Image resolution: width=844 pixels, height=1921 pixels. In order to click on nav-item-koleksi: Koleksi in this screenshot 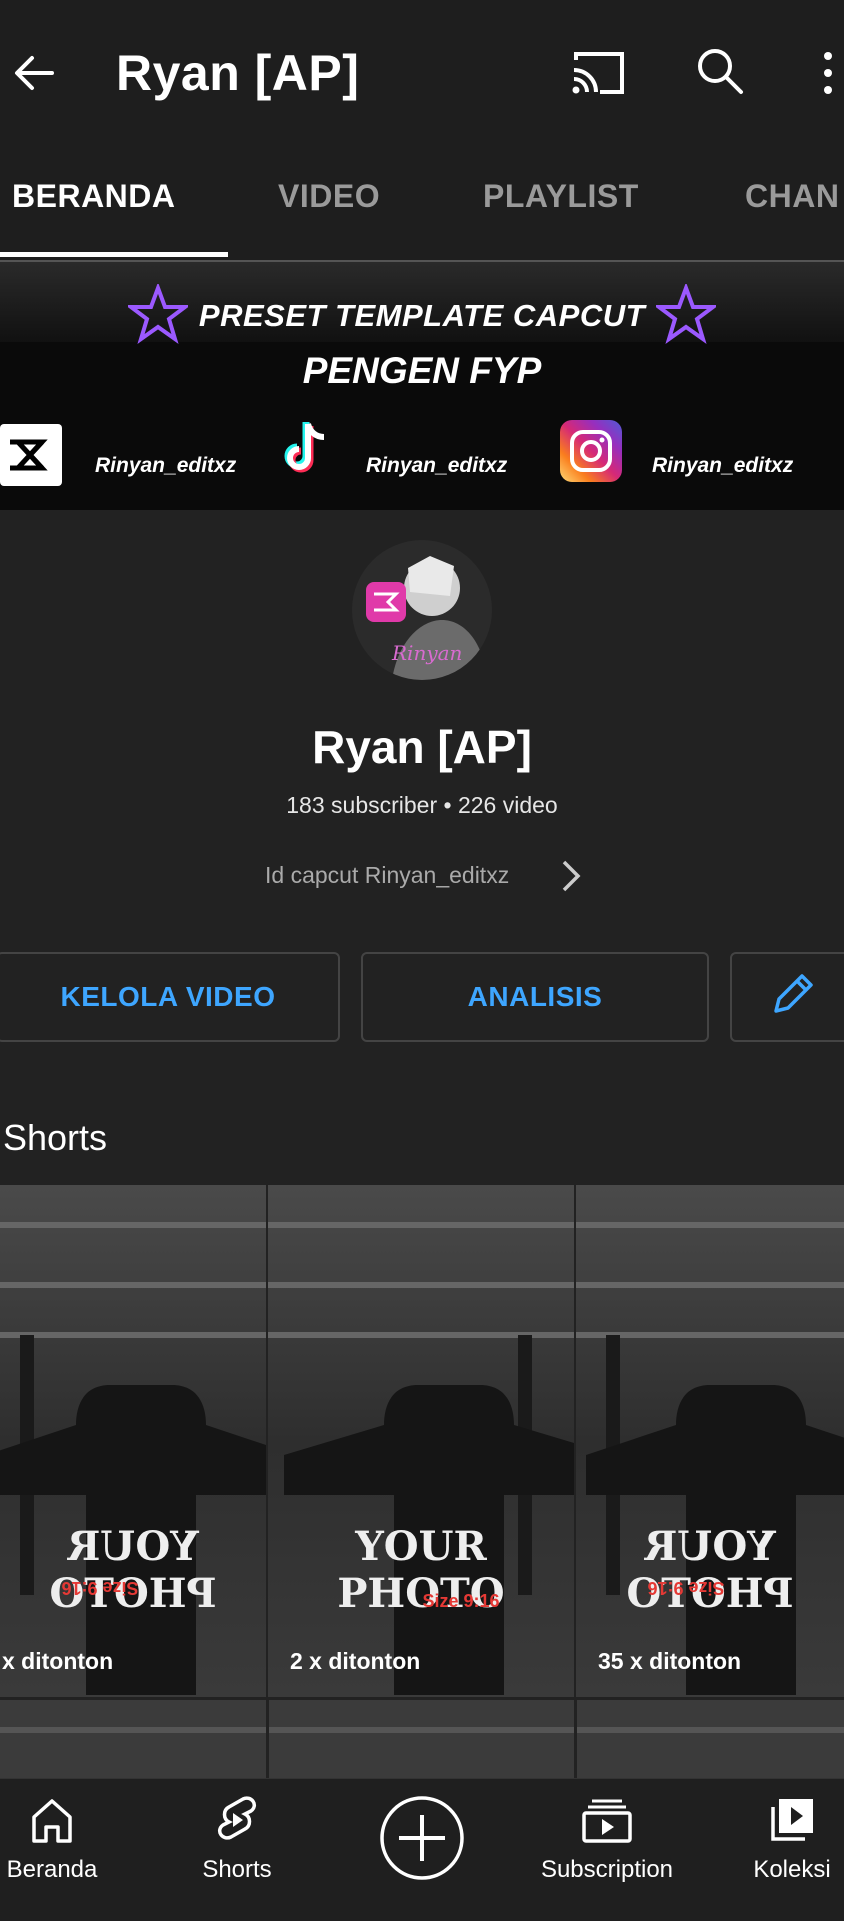, I will do `click(792, 1850)`.